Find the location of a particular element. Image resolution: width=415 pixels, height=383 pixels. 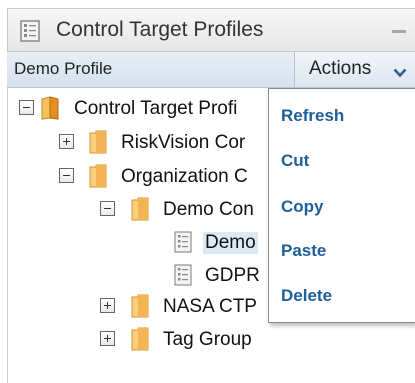

tree-node-riskvision: RiskVision Cor is located at coordinates (138, 145).